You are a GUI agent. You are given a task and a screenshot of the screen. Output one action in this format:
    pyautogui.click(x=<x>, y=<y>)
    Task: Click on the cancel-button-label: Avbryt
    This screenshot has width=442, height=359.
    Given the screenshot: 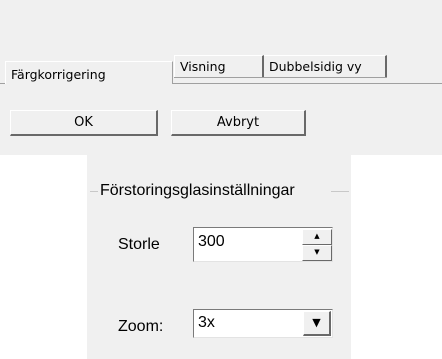 What is the action you would take?
    pyautogui.click(x=238, y=122)
    